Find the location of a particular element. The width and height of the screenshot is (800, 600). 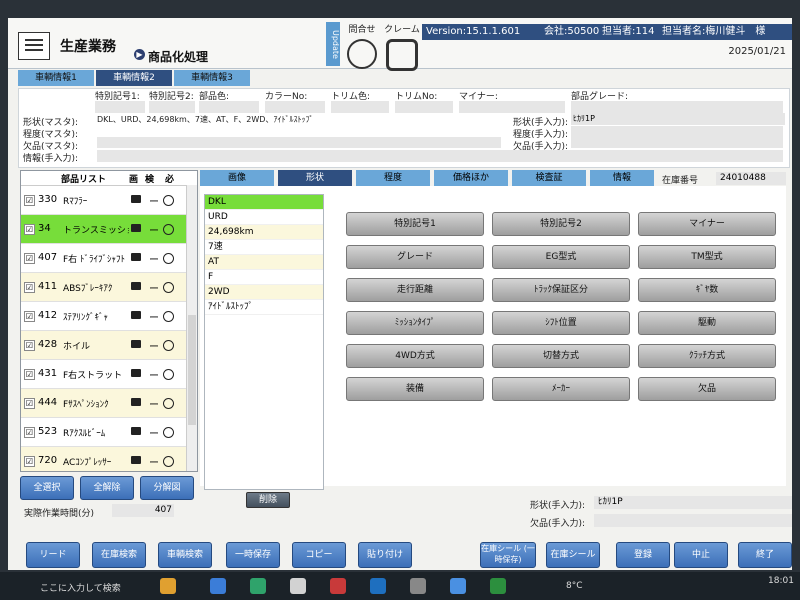

parts-list-row: ☑ 428 ホイル ー is located at coordinates (109, 345).